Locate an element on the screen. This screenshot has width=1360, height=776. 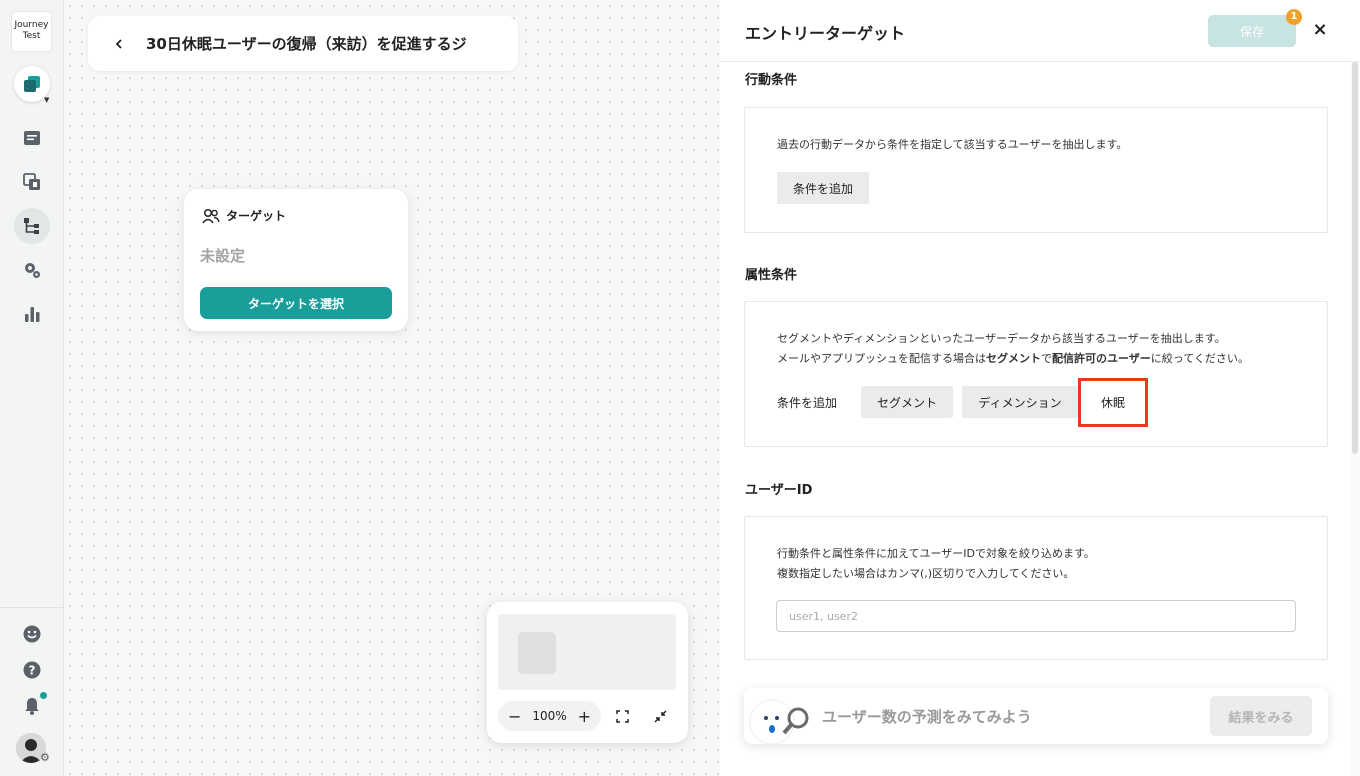
fullscreen-icon is located at coordinates (622, 716).